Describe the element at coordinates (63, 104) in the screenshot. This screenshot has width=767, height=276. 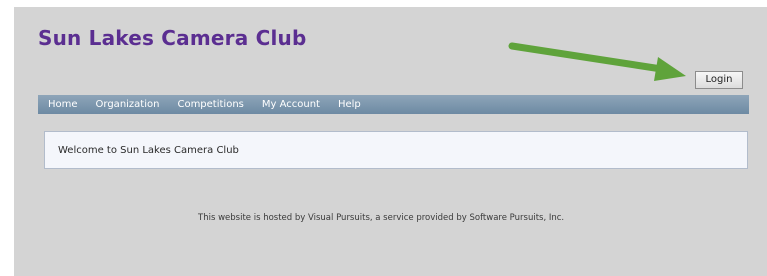
I see `nav-item-home: Home` at that location.